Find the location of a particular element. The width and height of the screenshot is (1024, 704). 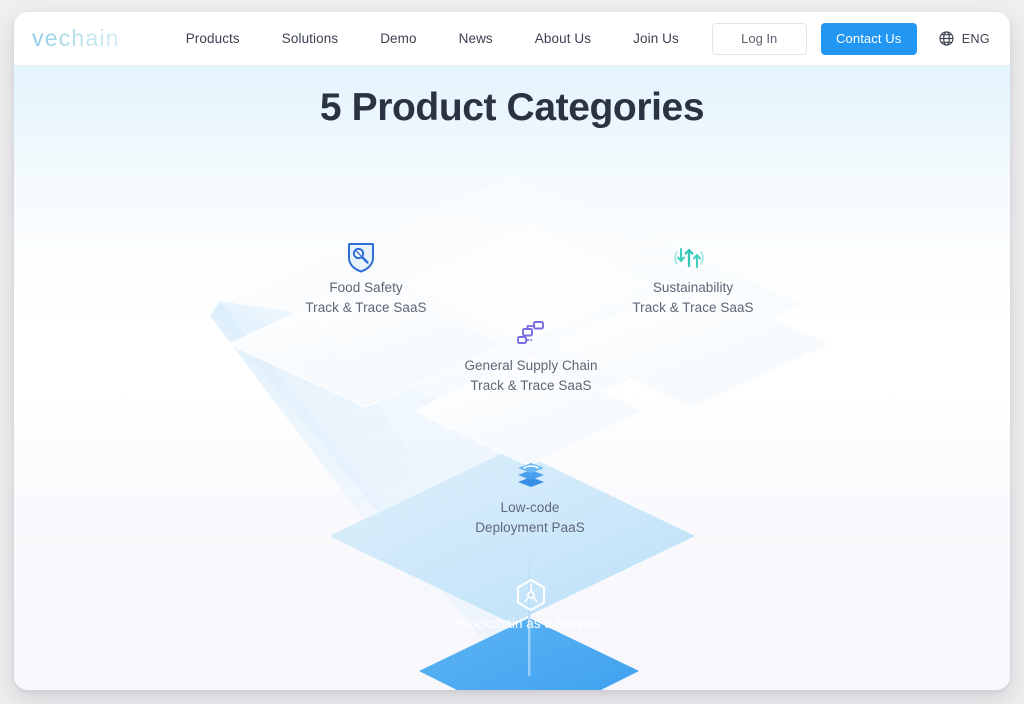

low-code-subtitle: Deployment PaaS is located at coordinates (530, 527).